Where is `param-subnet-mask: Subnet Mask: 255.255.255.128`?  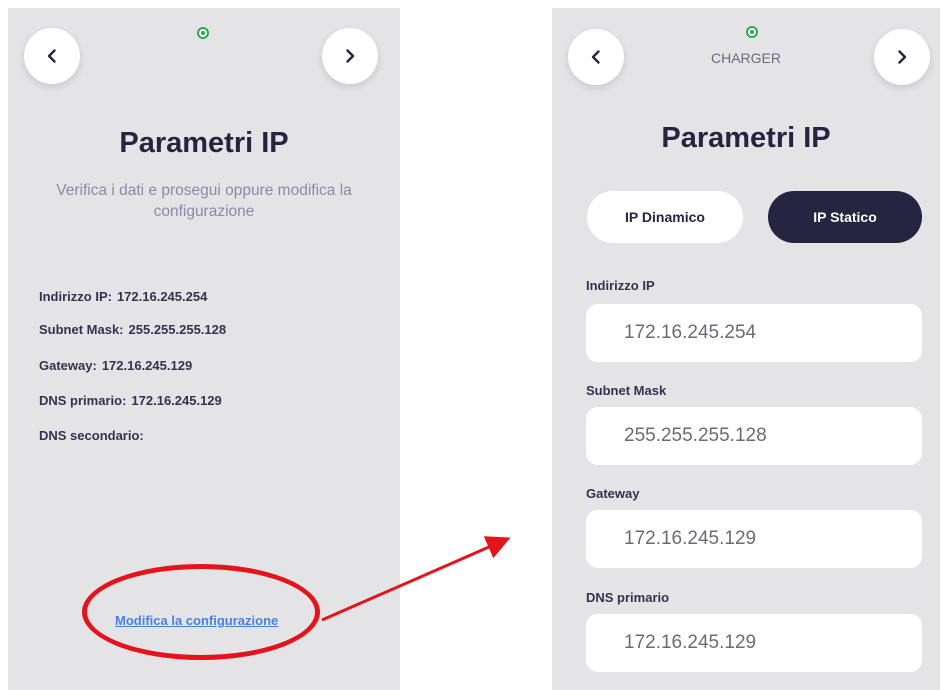 param-subnet-mask: Subnet Mask: 255.255.255.128 is located at coordinates (132, 329).